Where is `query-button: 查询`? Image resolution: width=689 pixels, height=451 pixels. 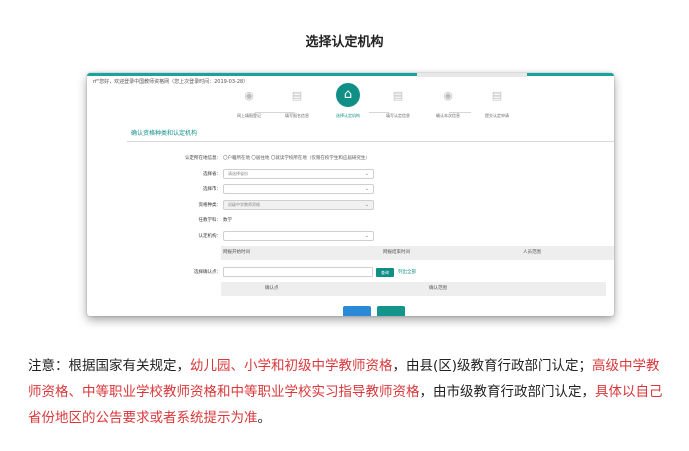
query-button: 查询 is located at coordinates (385, 272).